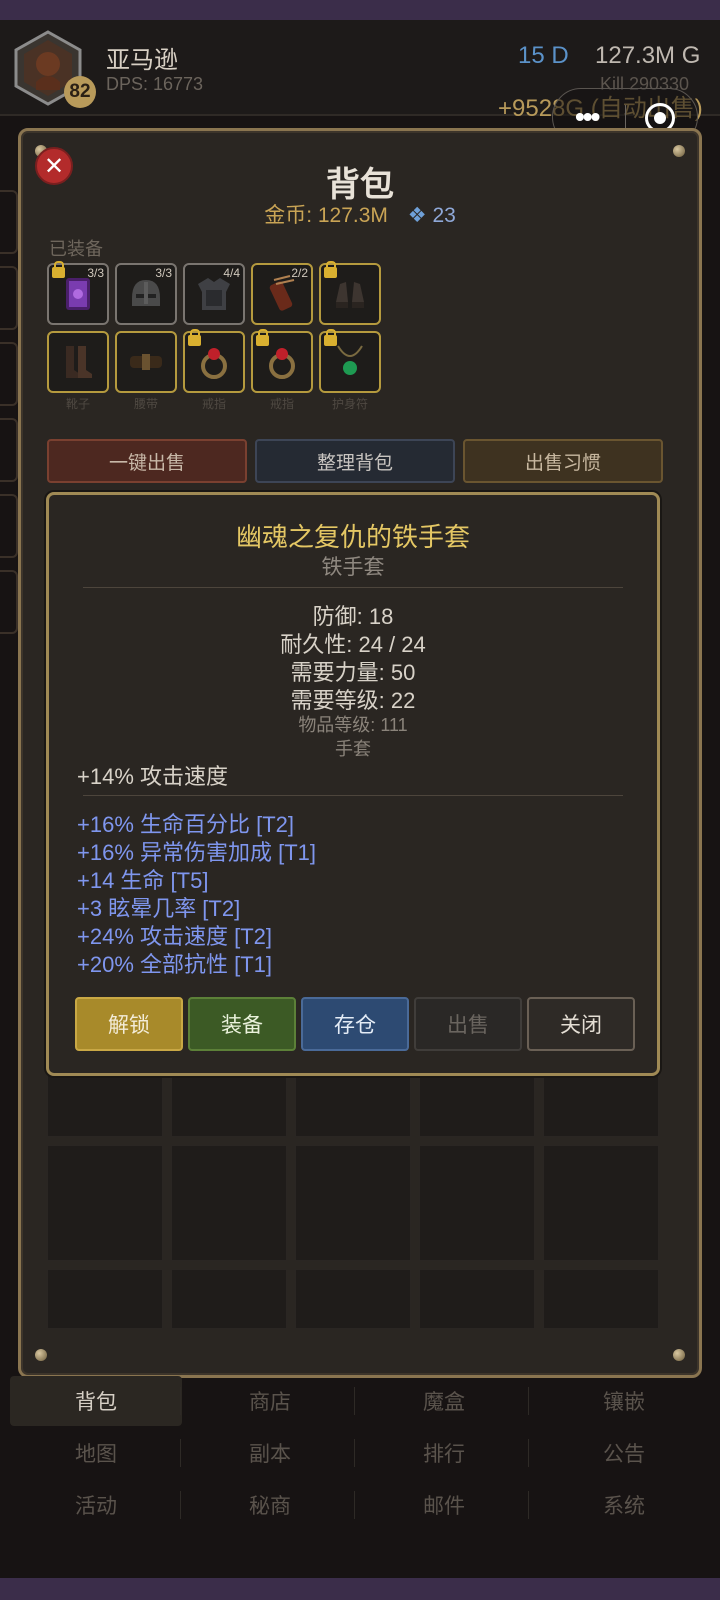  What do you see at coordinates (9, 420) in the screenshot?
I see `background-side-cards` at bounding box center [9, 420].